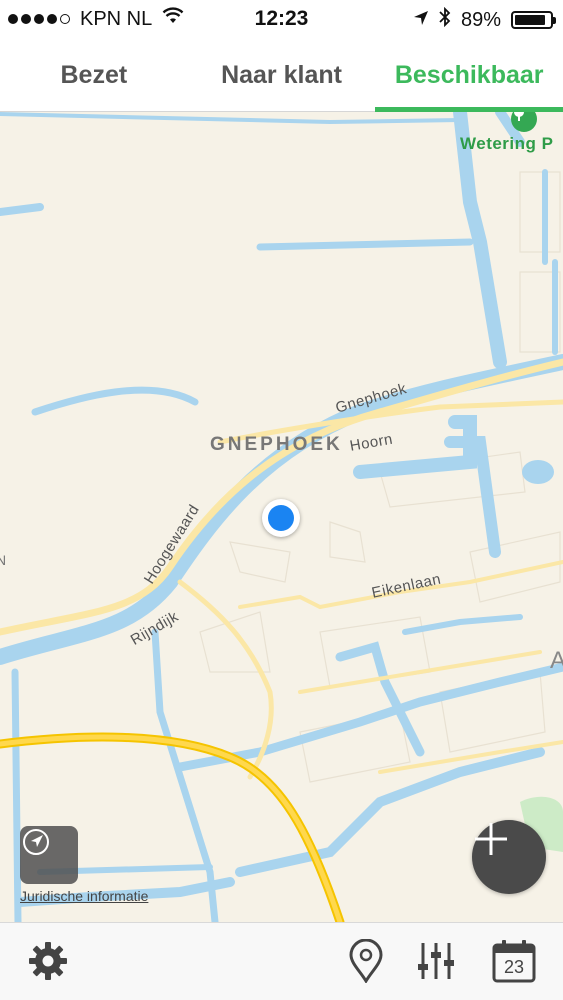 The height and width of the screenshot is (1000, 563). I want to click on map-pin-icon, so click(366, 963).